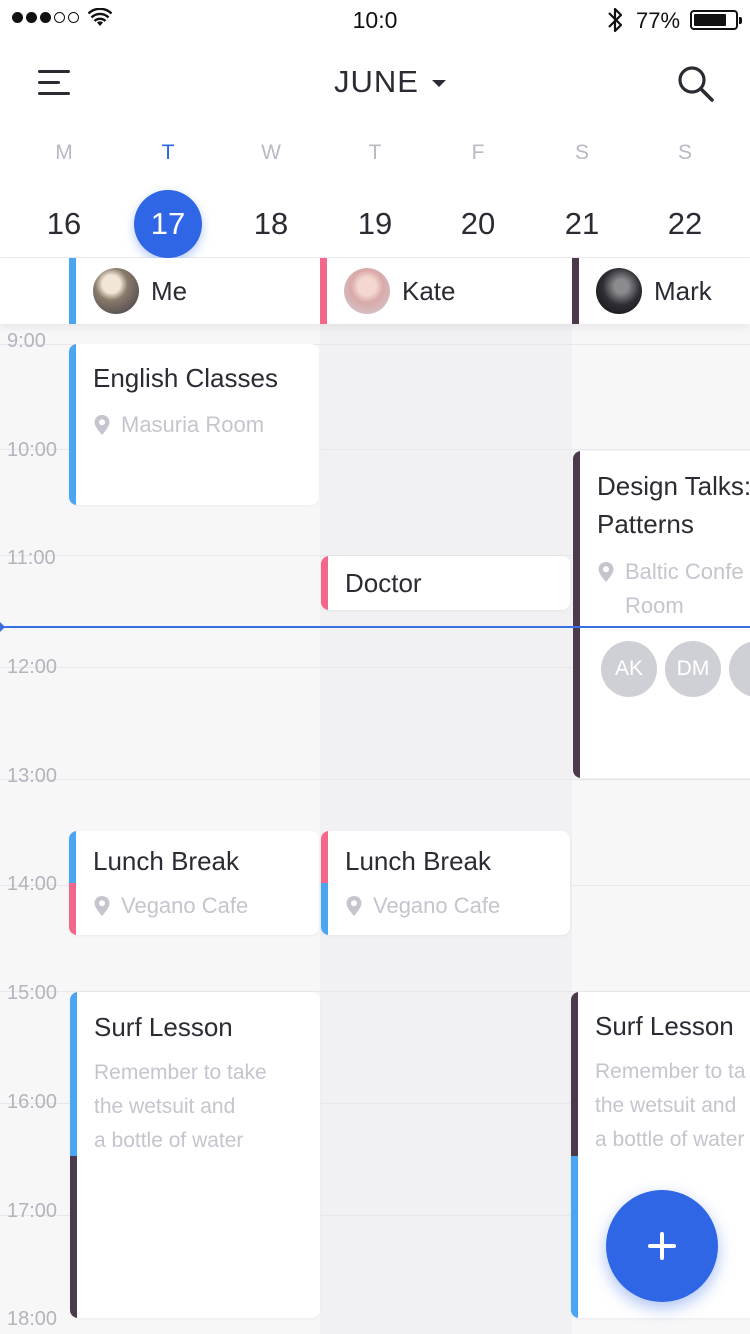  What do you see at coordinates (582, 197) in the screenshot?
I see `day-21: S 21` at bounding box center [582, 197].